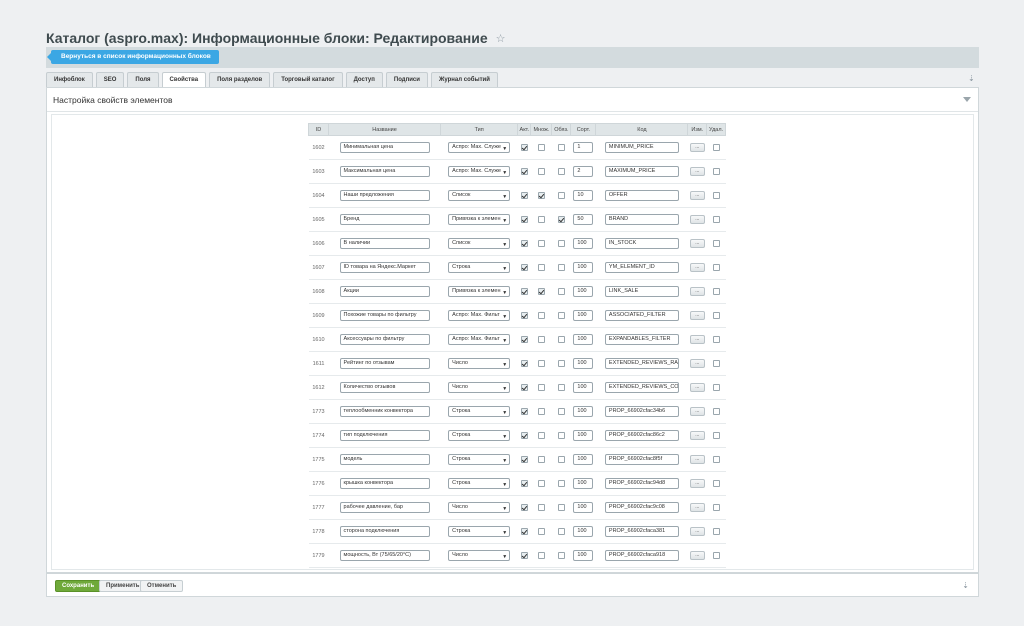 The image size is (1024, 626). Describe the element at coordinates (308, 79) in the screenshot. I see `tab-5: Торговый каталог` at that location.